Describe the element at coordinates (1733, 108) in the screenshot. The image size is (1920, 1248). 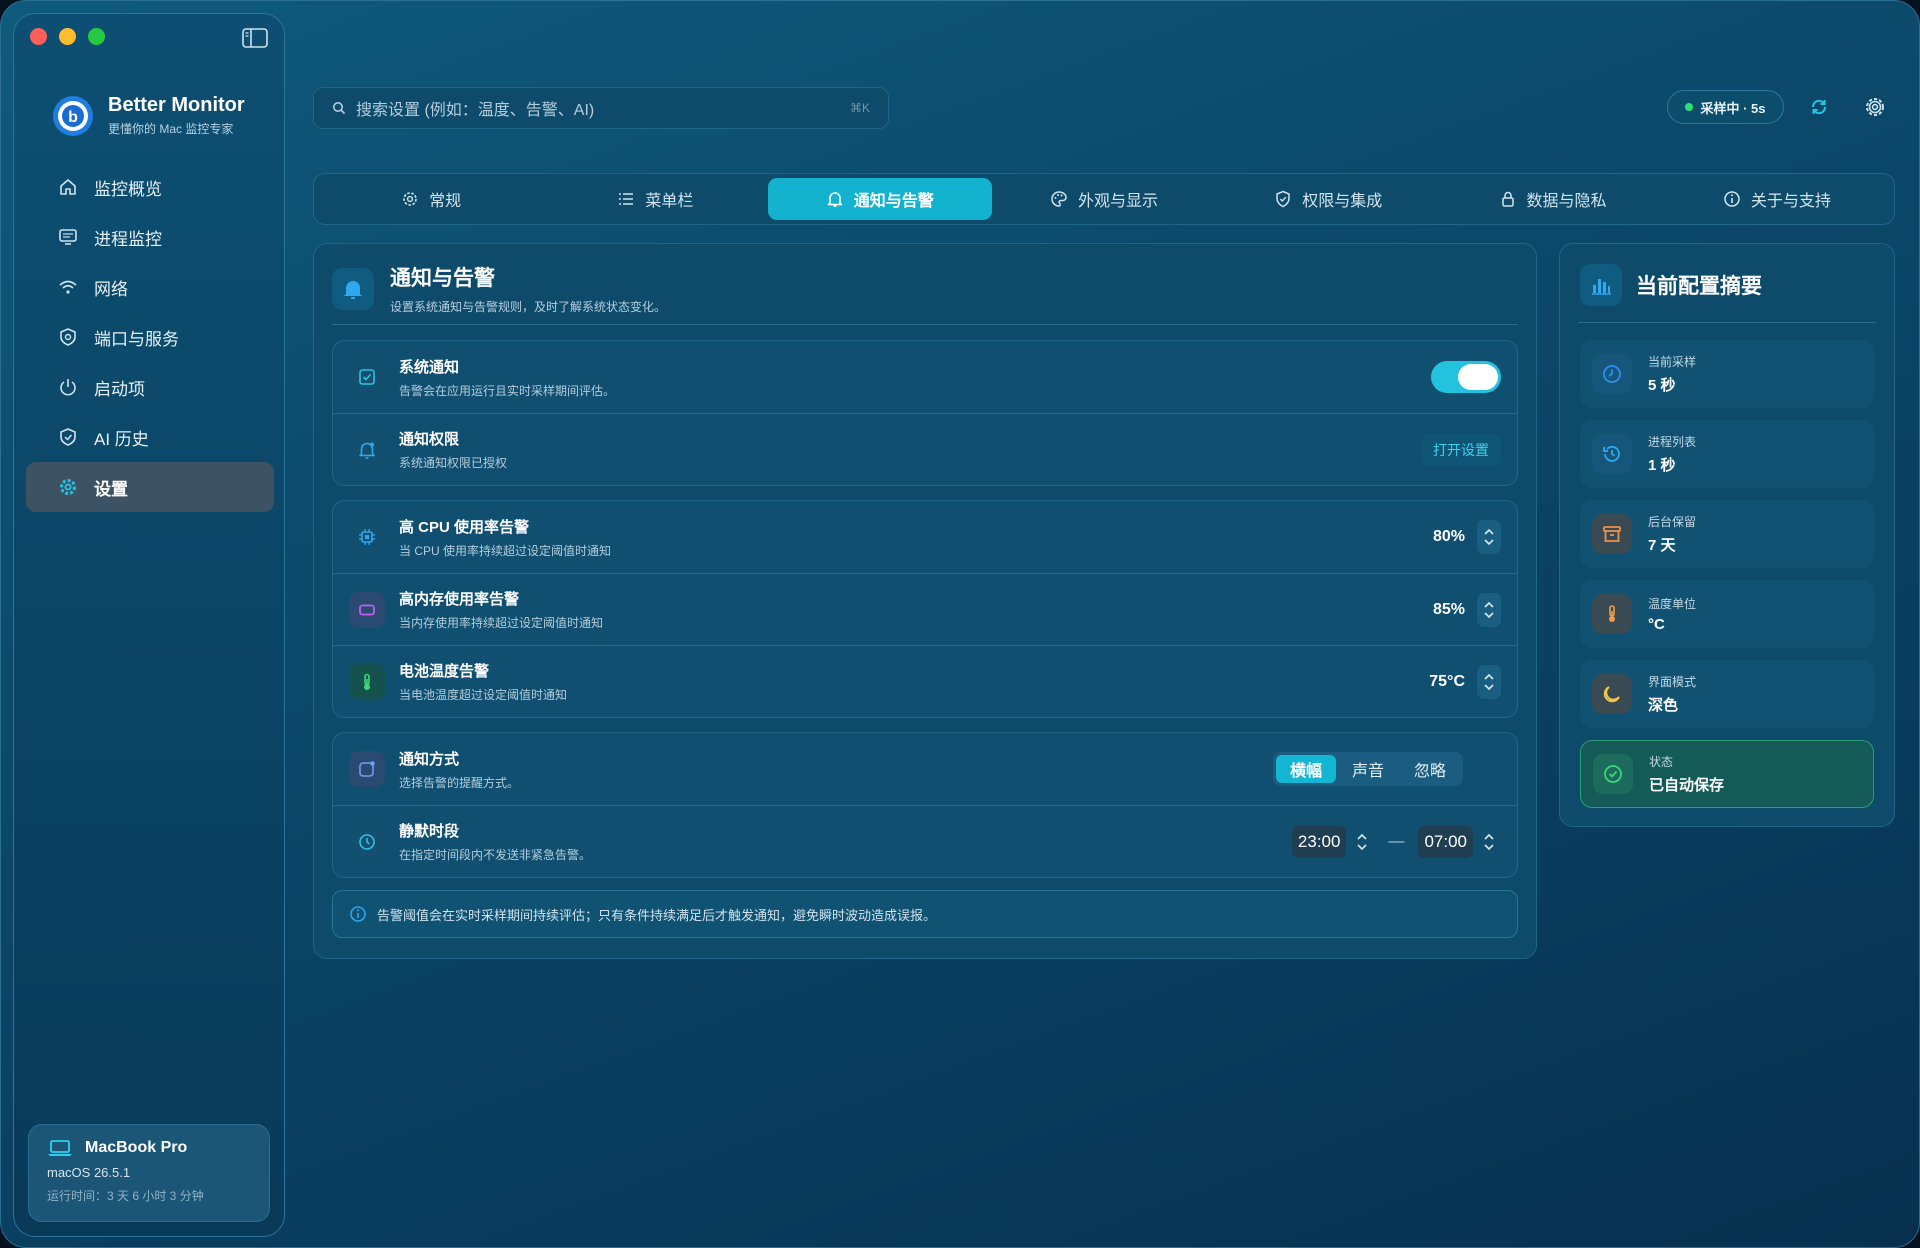
I see `sampling-status-text: 采样中 · 5s` at that location.